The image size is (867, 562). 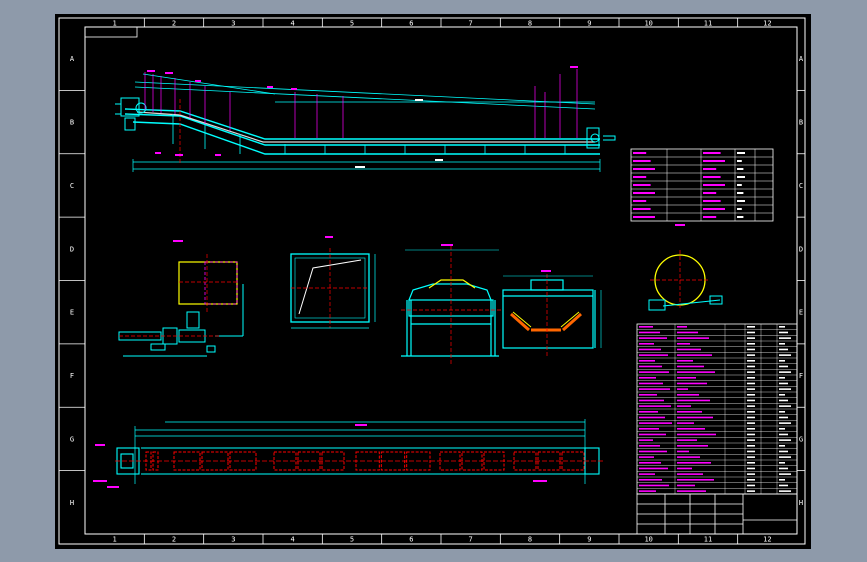 What do you see at coordinates (801, 503) in the screenshot?
I see `grid-row-label: H` at bounding box center [801, 503].